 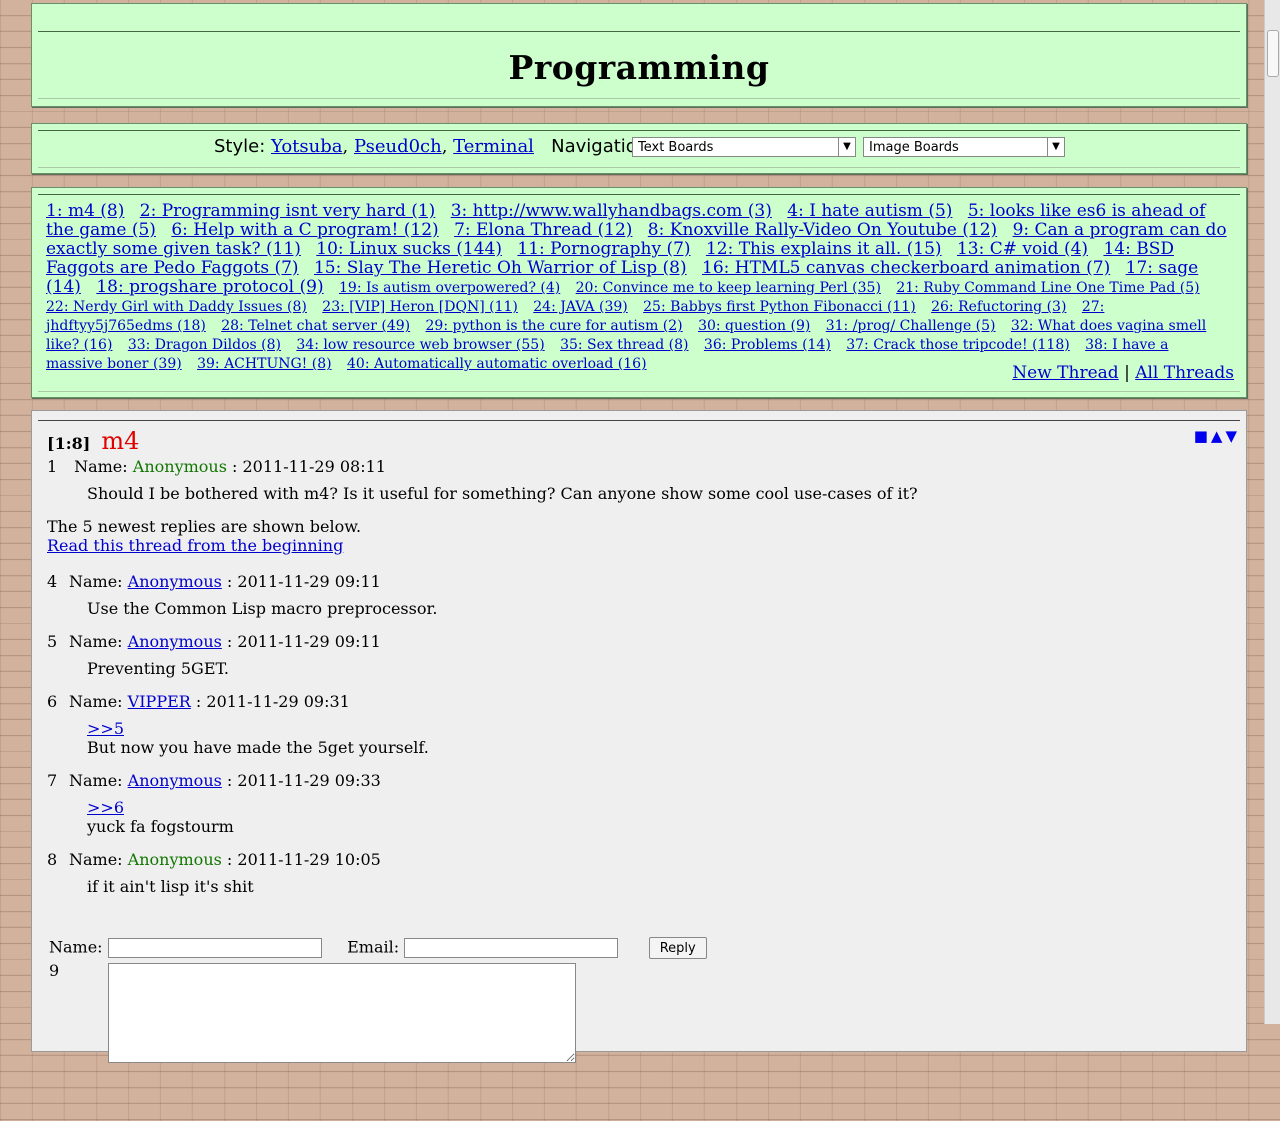 I want to click on thread-link: 12: This explains it all. (15), so click(x=824, y=249).